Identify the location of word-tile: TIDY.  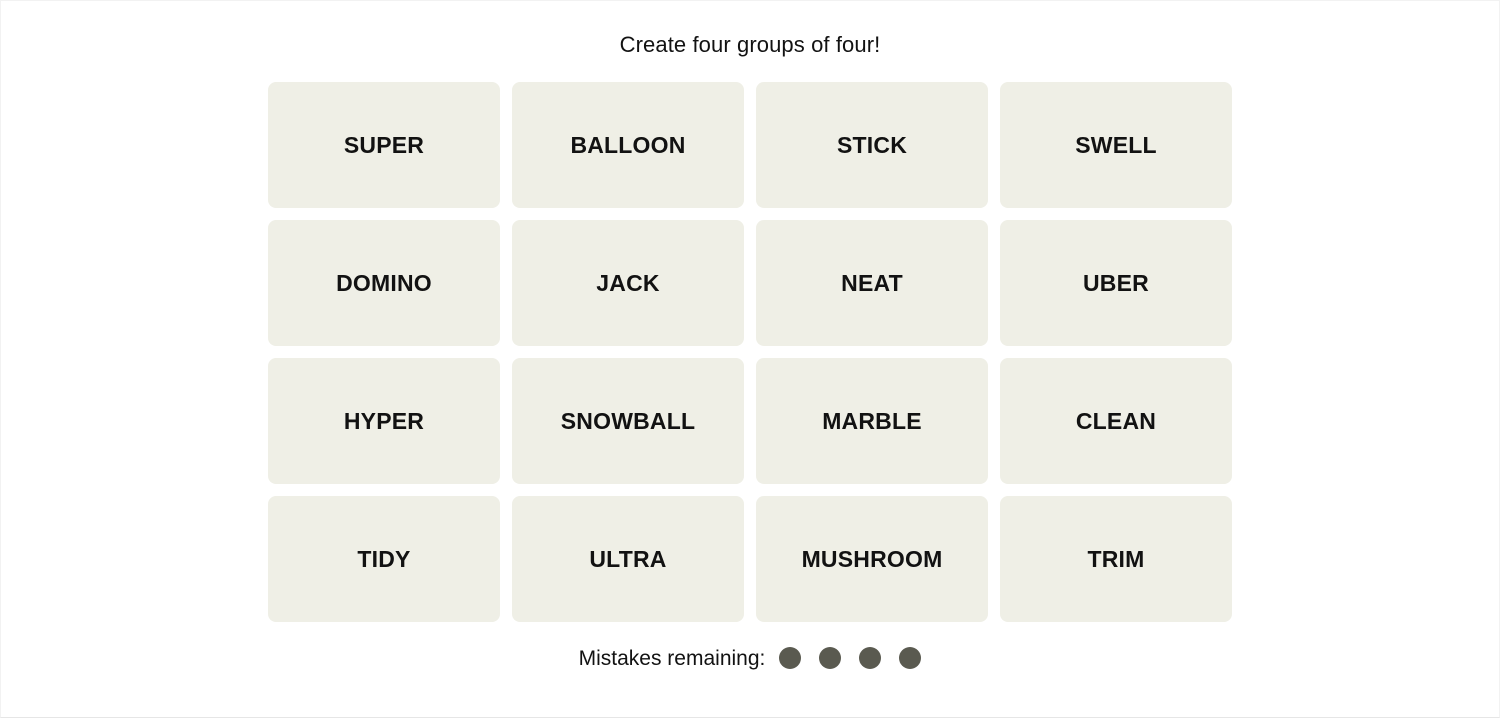
(384, 559).